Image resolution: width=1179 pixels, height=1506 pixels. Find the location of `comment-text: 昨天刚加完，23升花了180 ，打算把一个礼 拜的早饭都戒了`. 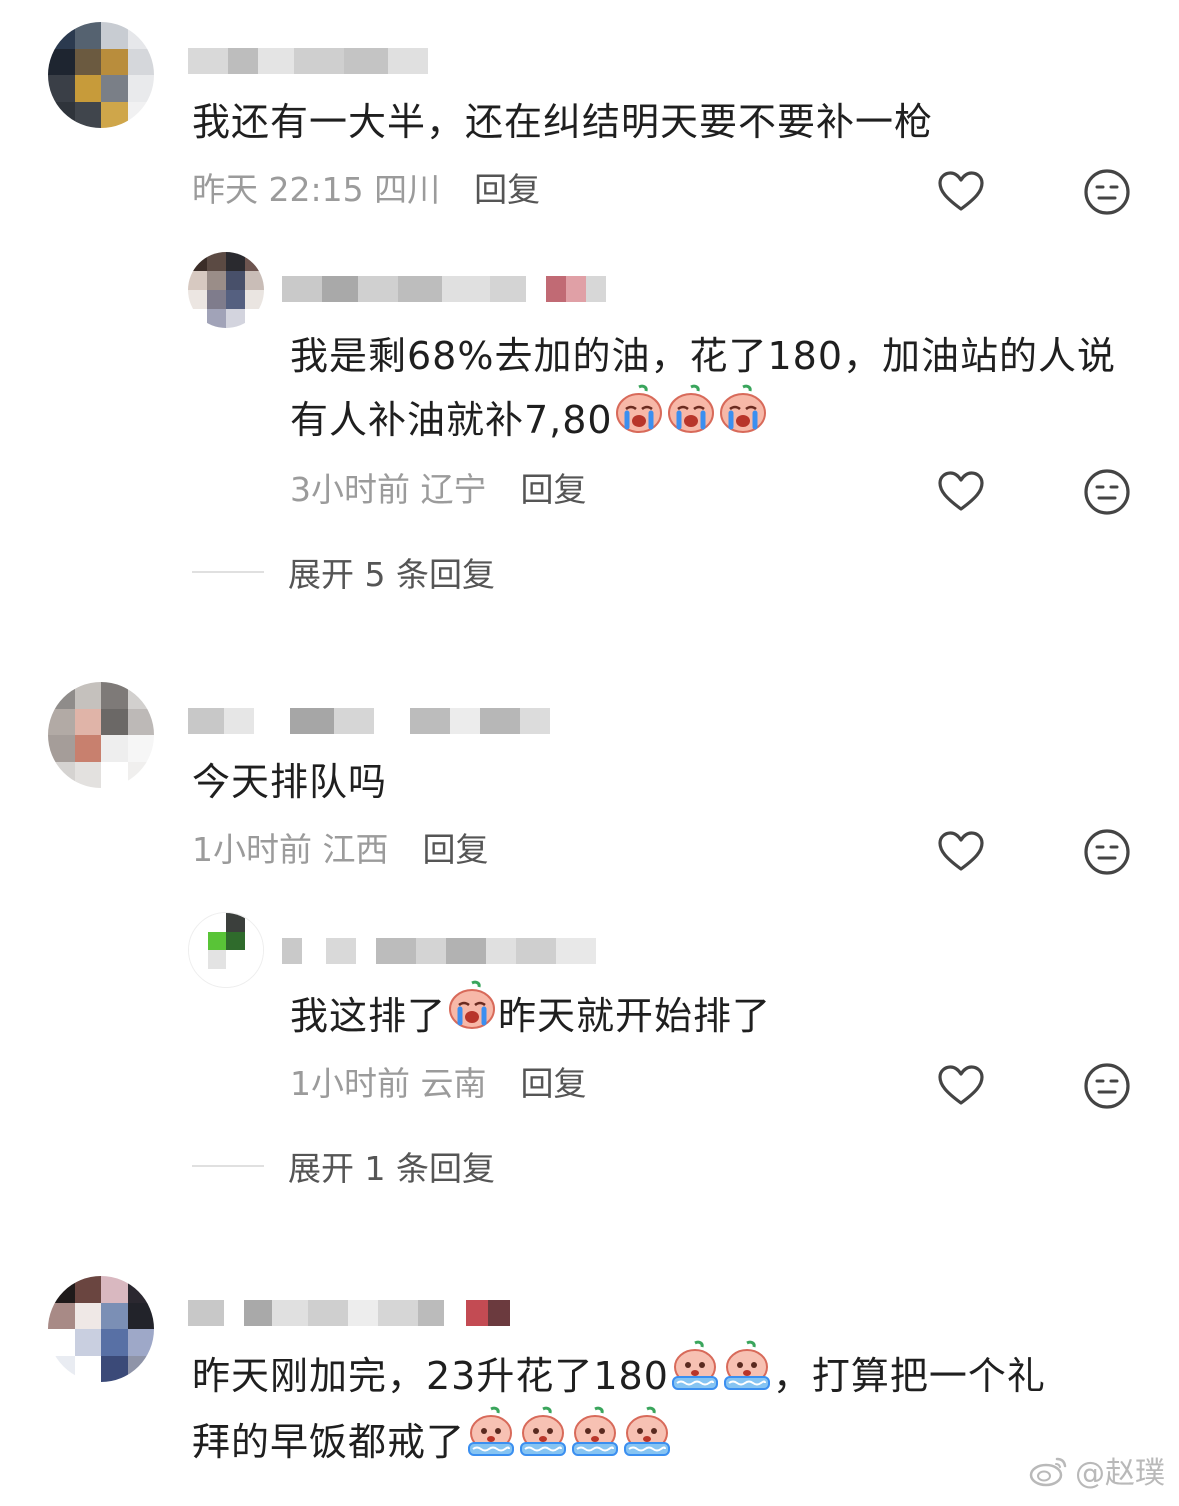

comment-text: 昨天刚加完，23升花了180 ，打算把一个礼 拜的早饭都戒了 is located at coordinates (662, 1408).